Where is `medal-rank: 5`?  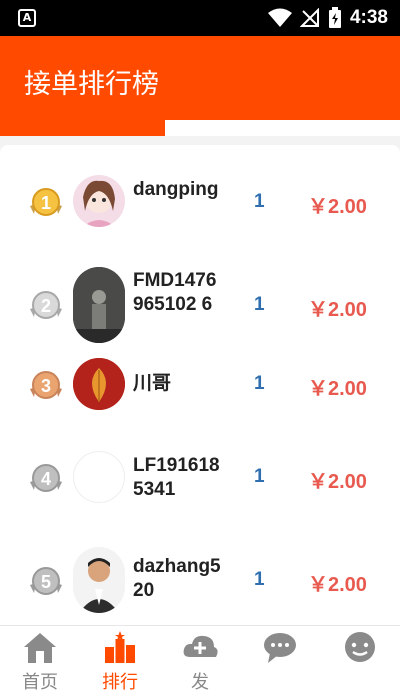
medal-rank: 5 is located at coordinates (46, 582).